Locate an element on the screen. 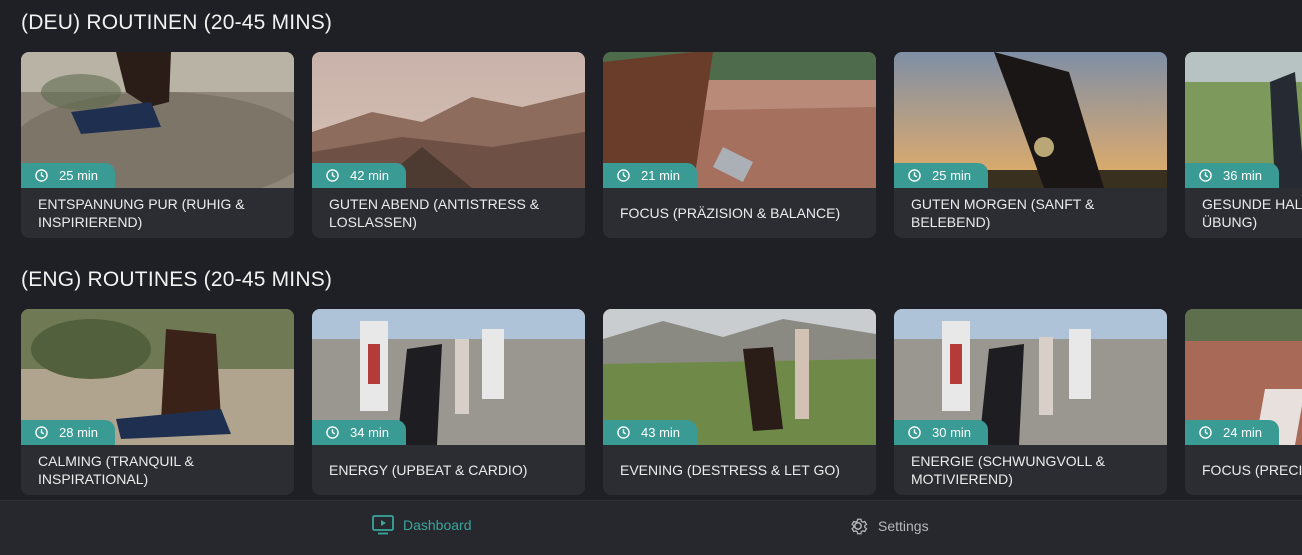  duration-badge: 36 min is located at coordinates (1232, 175).